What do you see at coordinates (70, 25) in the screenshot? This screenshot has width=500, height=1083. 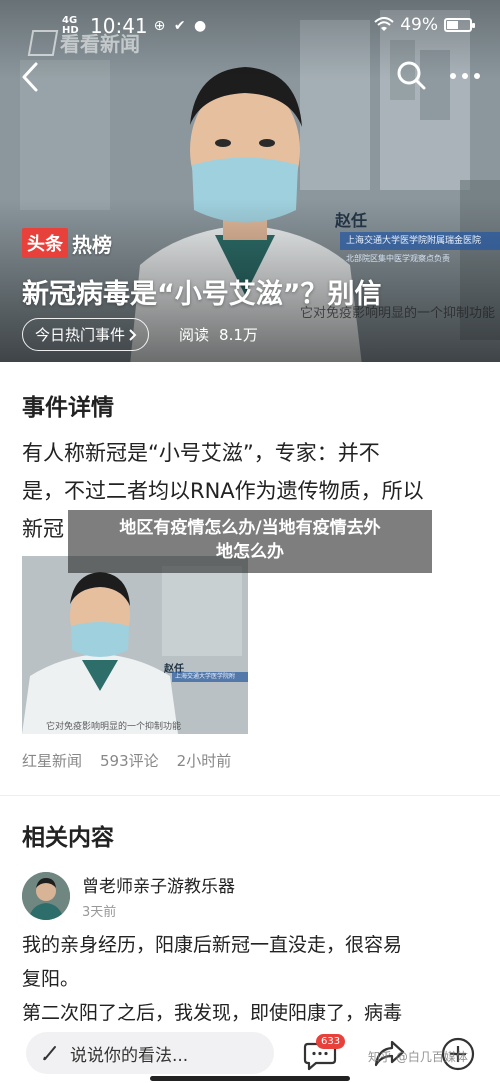 I see `network-indicator: 4G HD` at bounding box center [70, 25].